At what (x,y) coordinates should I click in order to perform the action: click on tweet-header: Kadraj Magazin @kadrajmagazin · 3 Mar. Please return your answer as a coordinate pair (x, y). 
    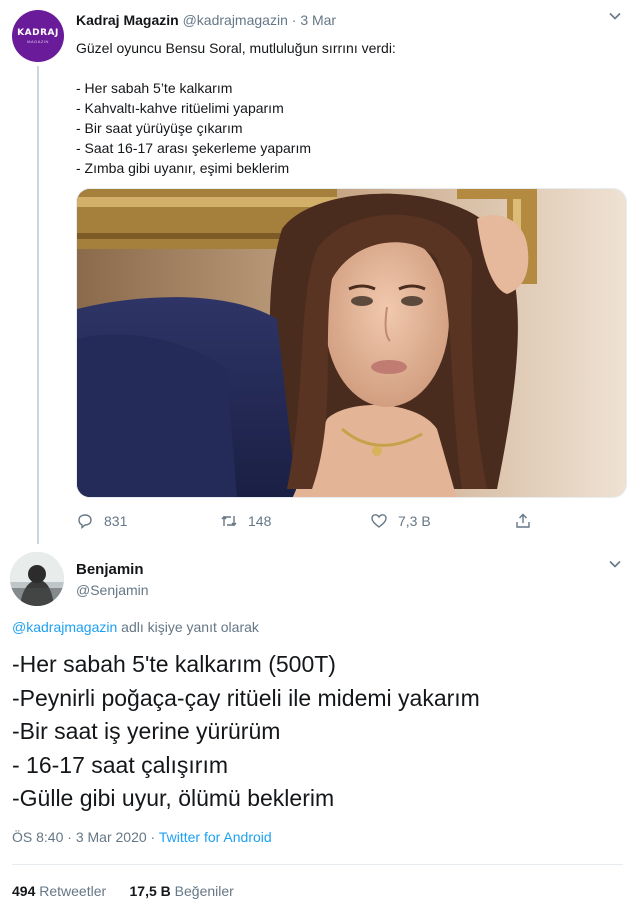
    Looking at the image, I should click on (206, 20).